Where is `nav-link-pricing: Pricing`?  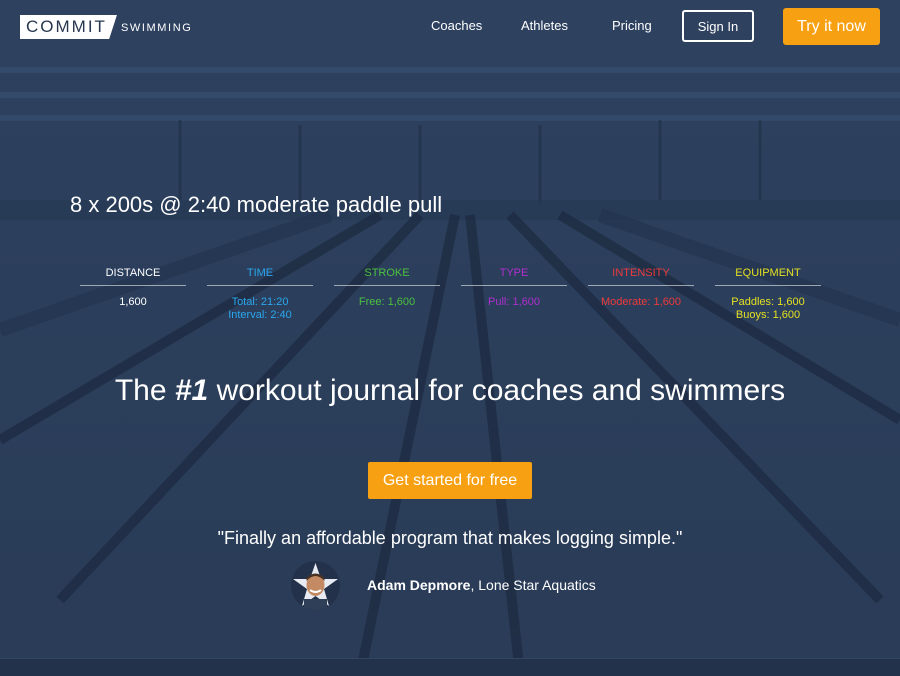
nav-link-pricing: Pricing is located at coordinates (632, 25).